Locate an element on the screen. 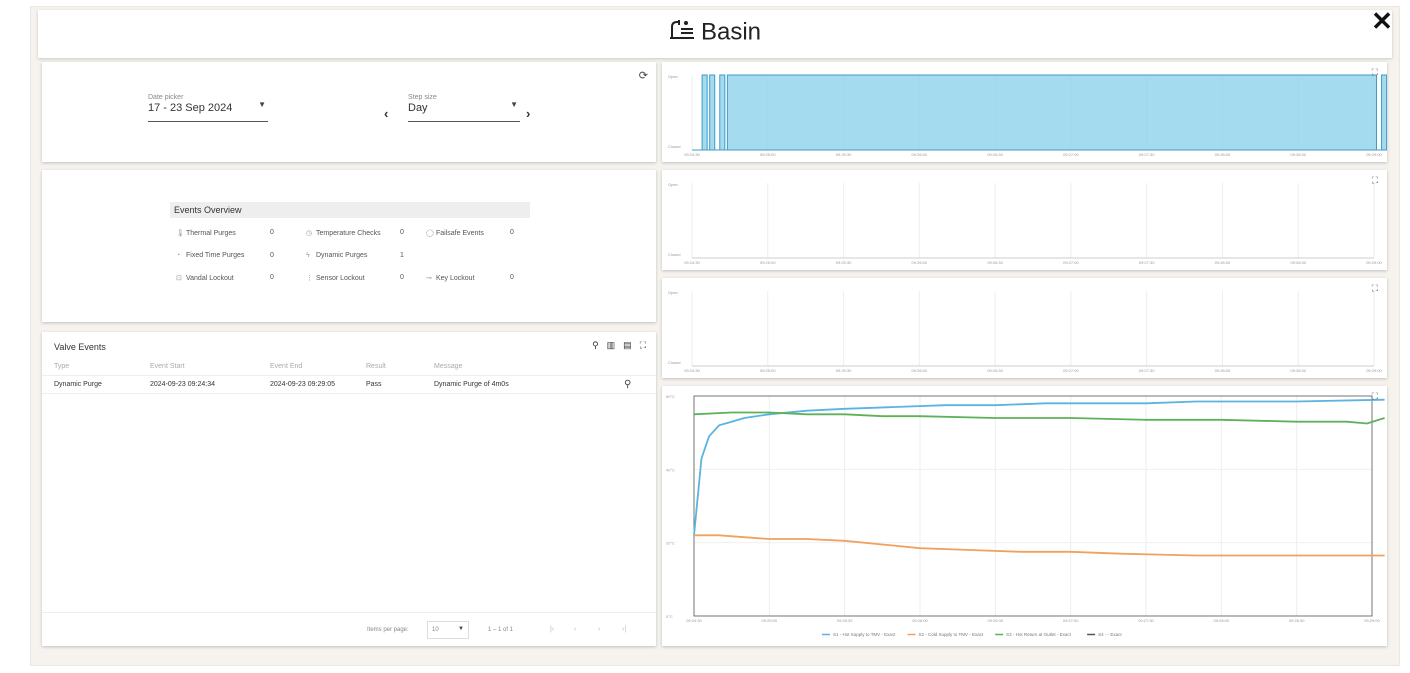  vandal-lockout-item: ⊡ Vandal Lockout is located at coordinates (220, 278).